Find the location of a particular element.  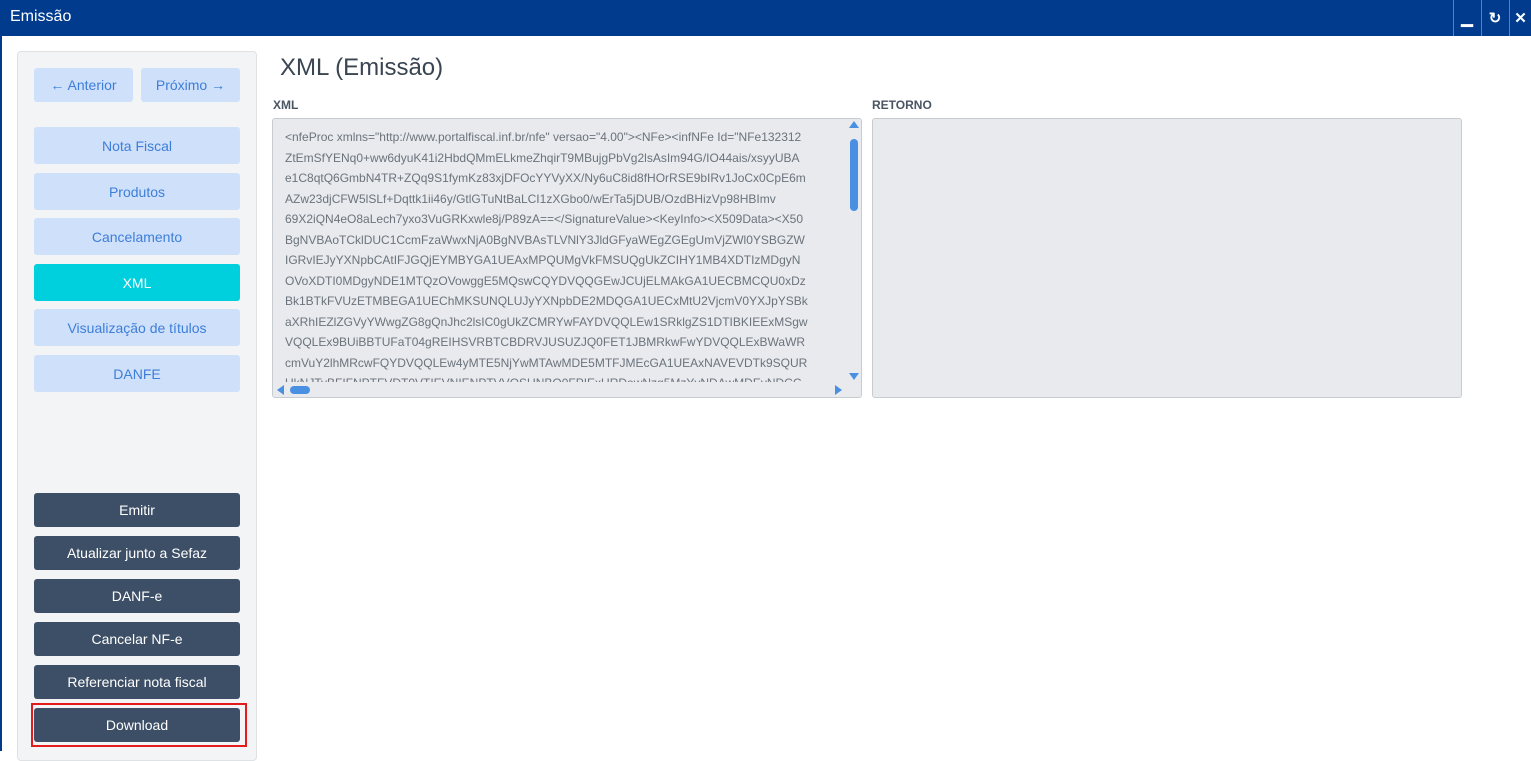

vertical-scrollbar is located at coordinates (854, 252).